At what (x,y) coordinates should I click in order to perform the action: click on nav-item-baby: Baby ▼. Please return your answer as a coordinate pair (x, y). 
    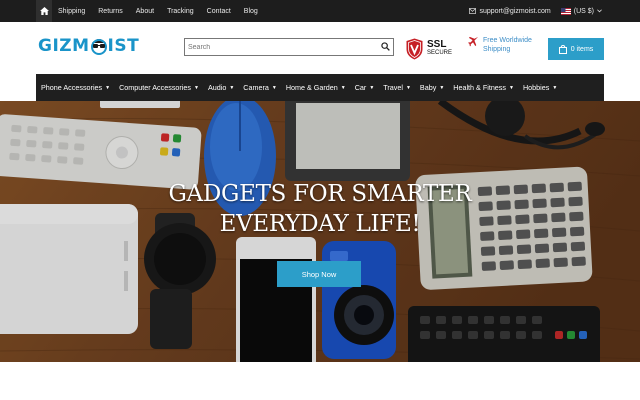
    Looking at the image, I should click on (432, 87).